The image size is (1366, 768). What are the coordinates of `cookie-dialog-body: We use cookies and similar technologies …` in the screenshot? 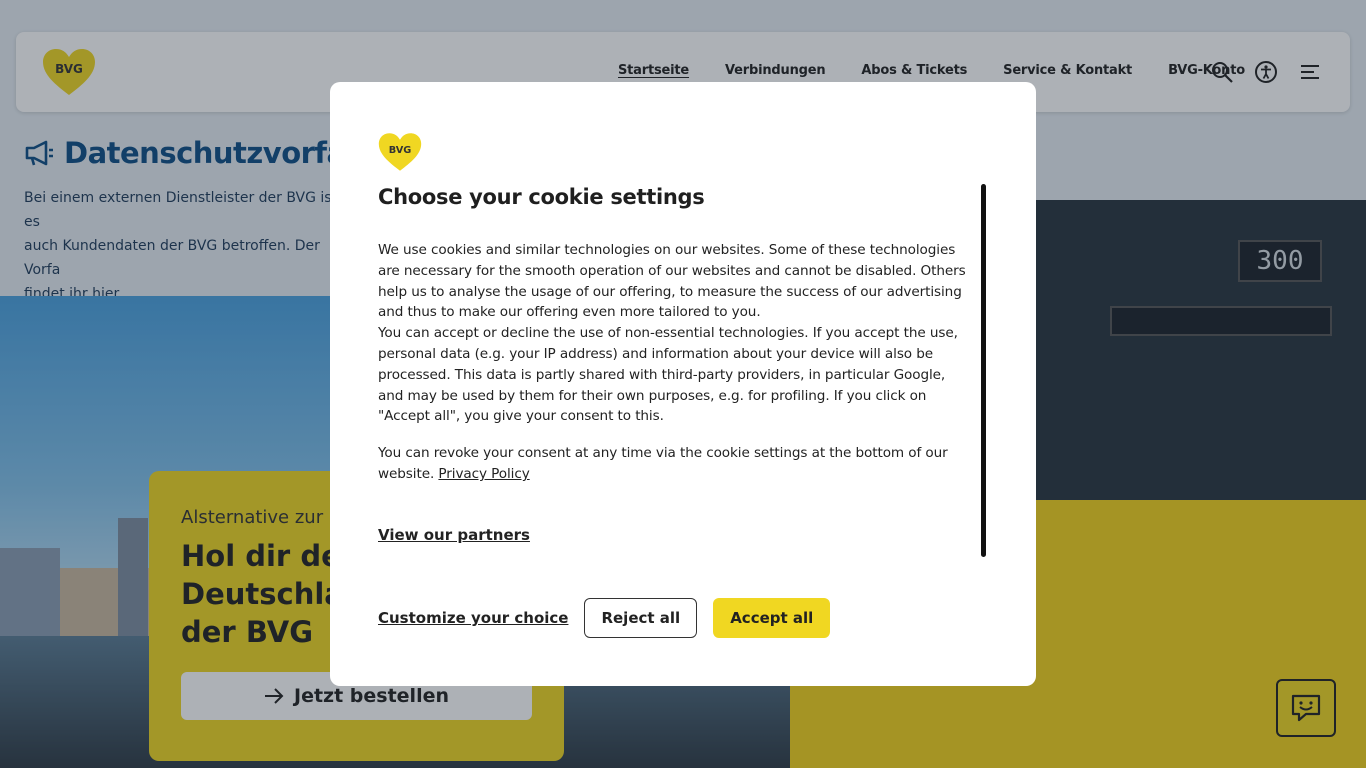 It's located at (675, 370).